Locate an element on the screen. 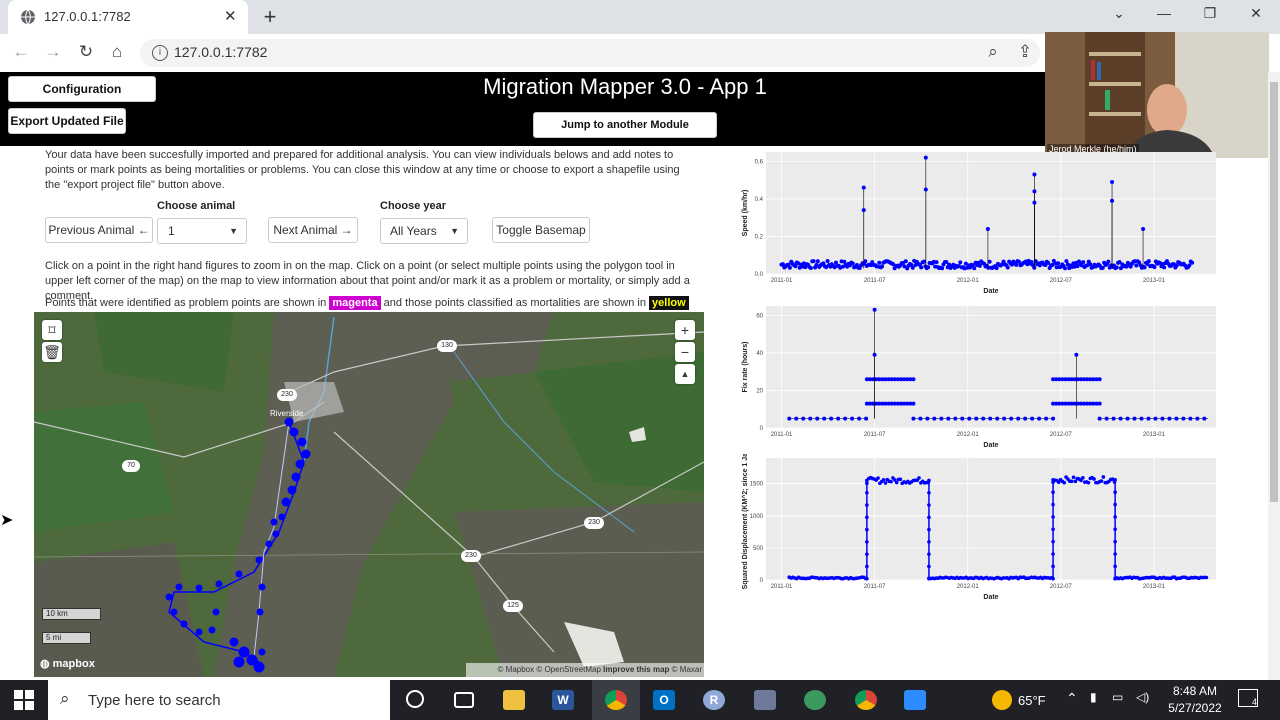  polygon-draw-icon: ⌑ is located at coordinates (52, 330).